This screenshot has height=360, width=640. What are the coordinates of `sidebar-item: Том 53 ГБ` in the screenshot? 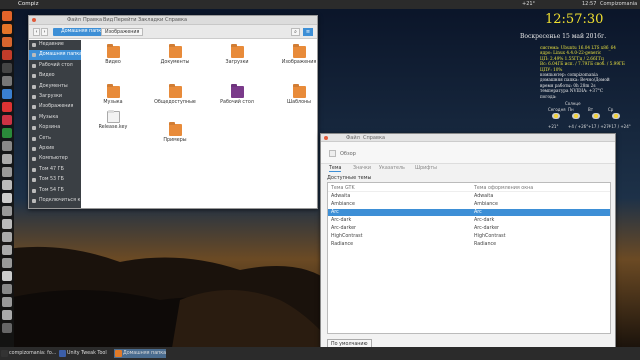 It's located at (55, 180).